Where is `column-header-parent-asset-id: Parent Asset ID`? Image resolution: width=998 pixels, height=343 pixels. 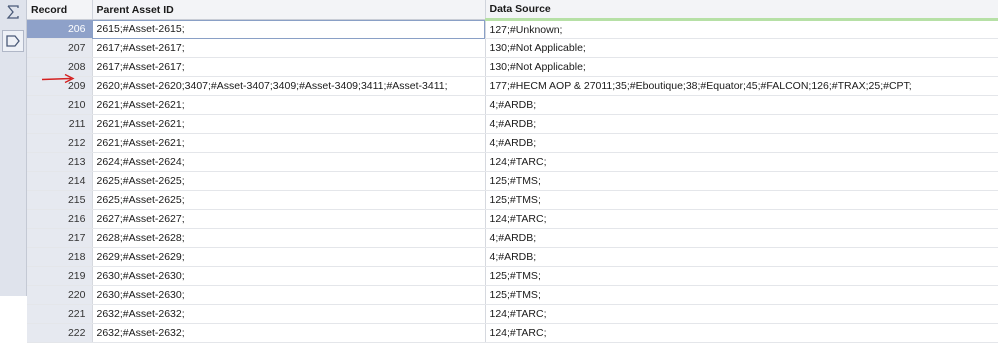
column-header-parent-asset-id: Parent Asset ID is located at coordinates (289, 10).